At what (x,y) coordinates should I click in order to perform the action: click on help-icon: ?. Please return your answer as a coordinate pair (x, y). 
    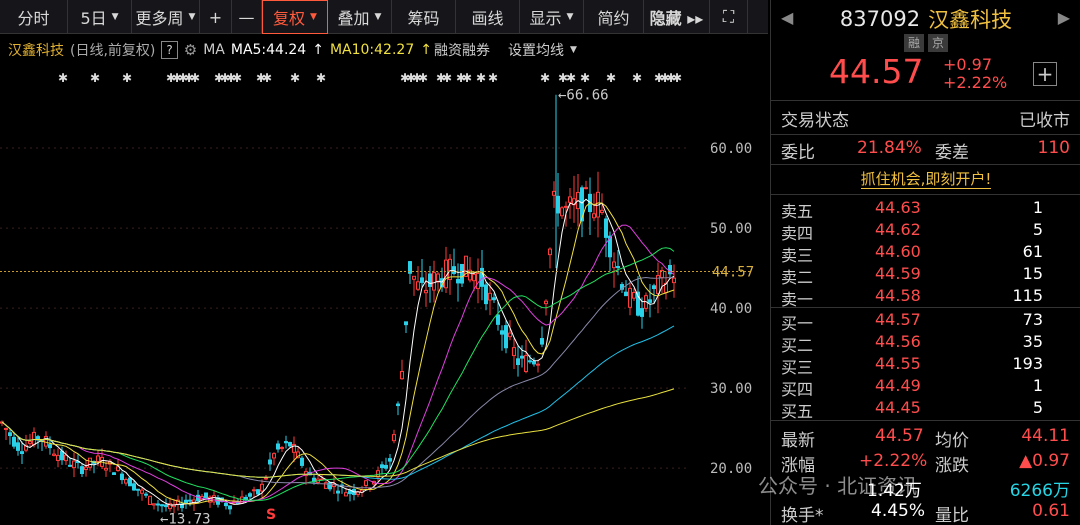
    Looking at the image, I should click on (169, 50).